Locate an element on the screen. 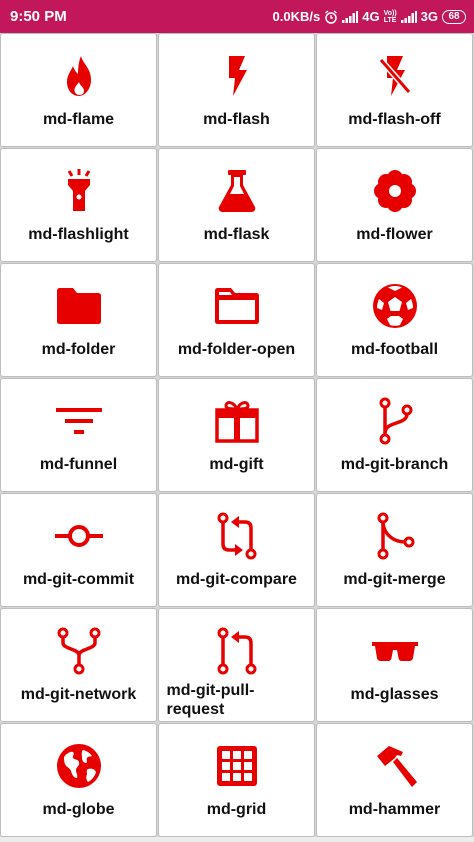 Image resolution: width=474 pixels, height=842 pixels. icon-tile-hammer: md-hammer is located at coordinates (394, 780).